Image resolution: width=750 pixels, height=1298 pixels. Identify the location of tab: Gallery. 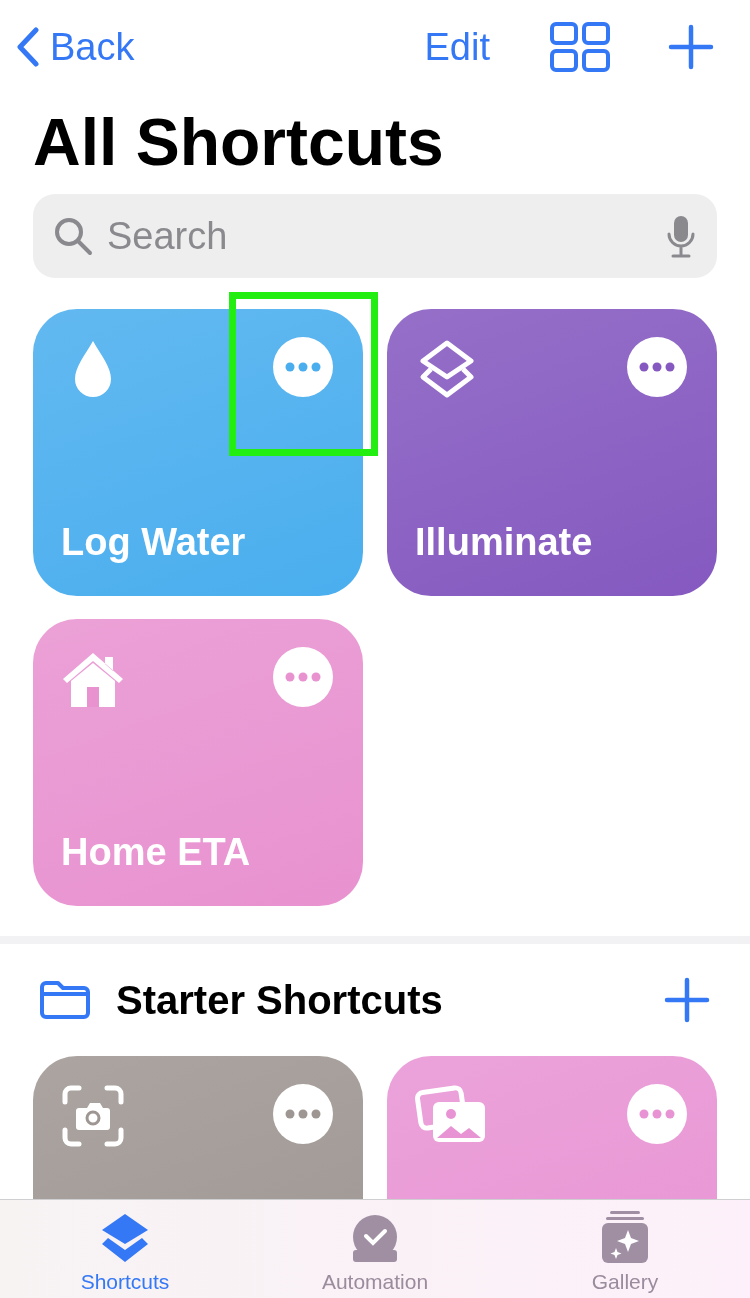
(625, 1249).